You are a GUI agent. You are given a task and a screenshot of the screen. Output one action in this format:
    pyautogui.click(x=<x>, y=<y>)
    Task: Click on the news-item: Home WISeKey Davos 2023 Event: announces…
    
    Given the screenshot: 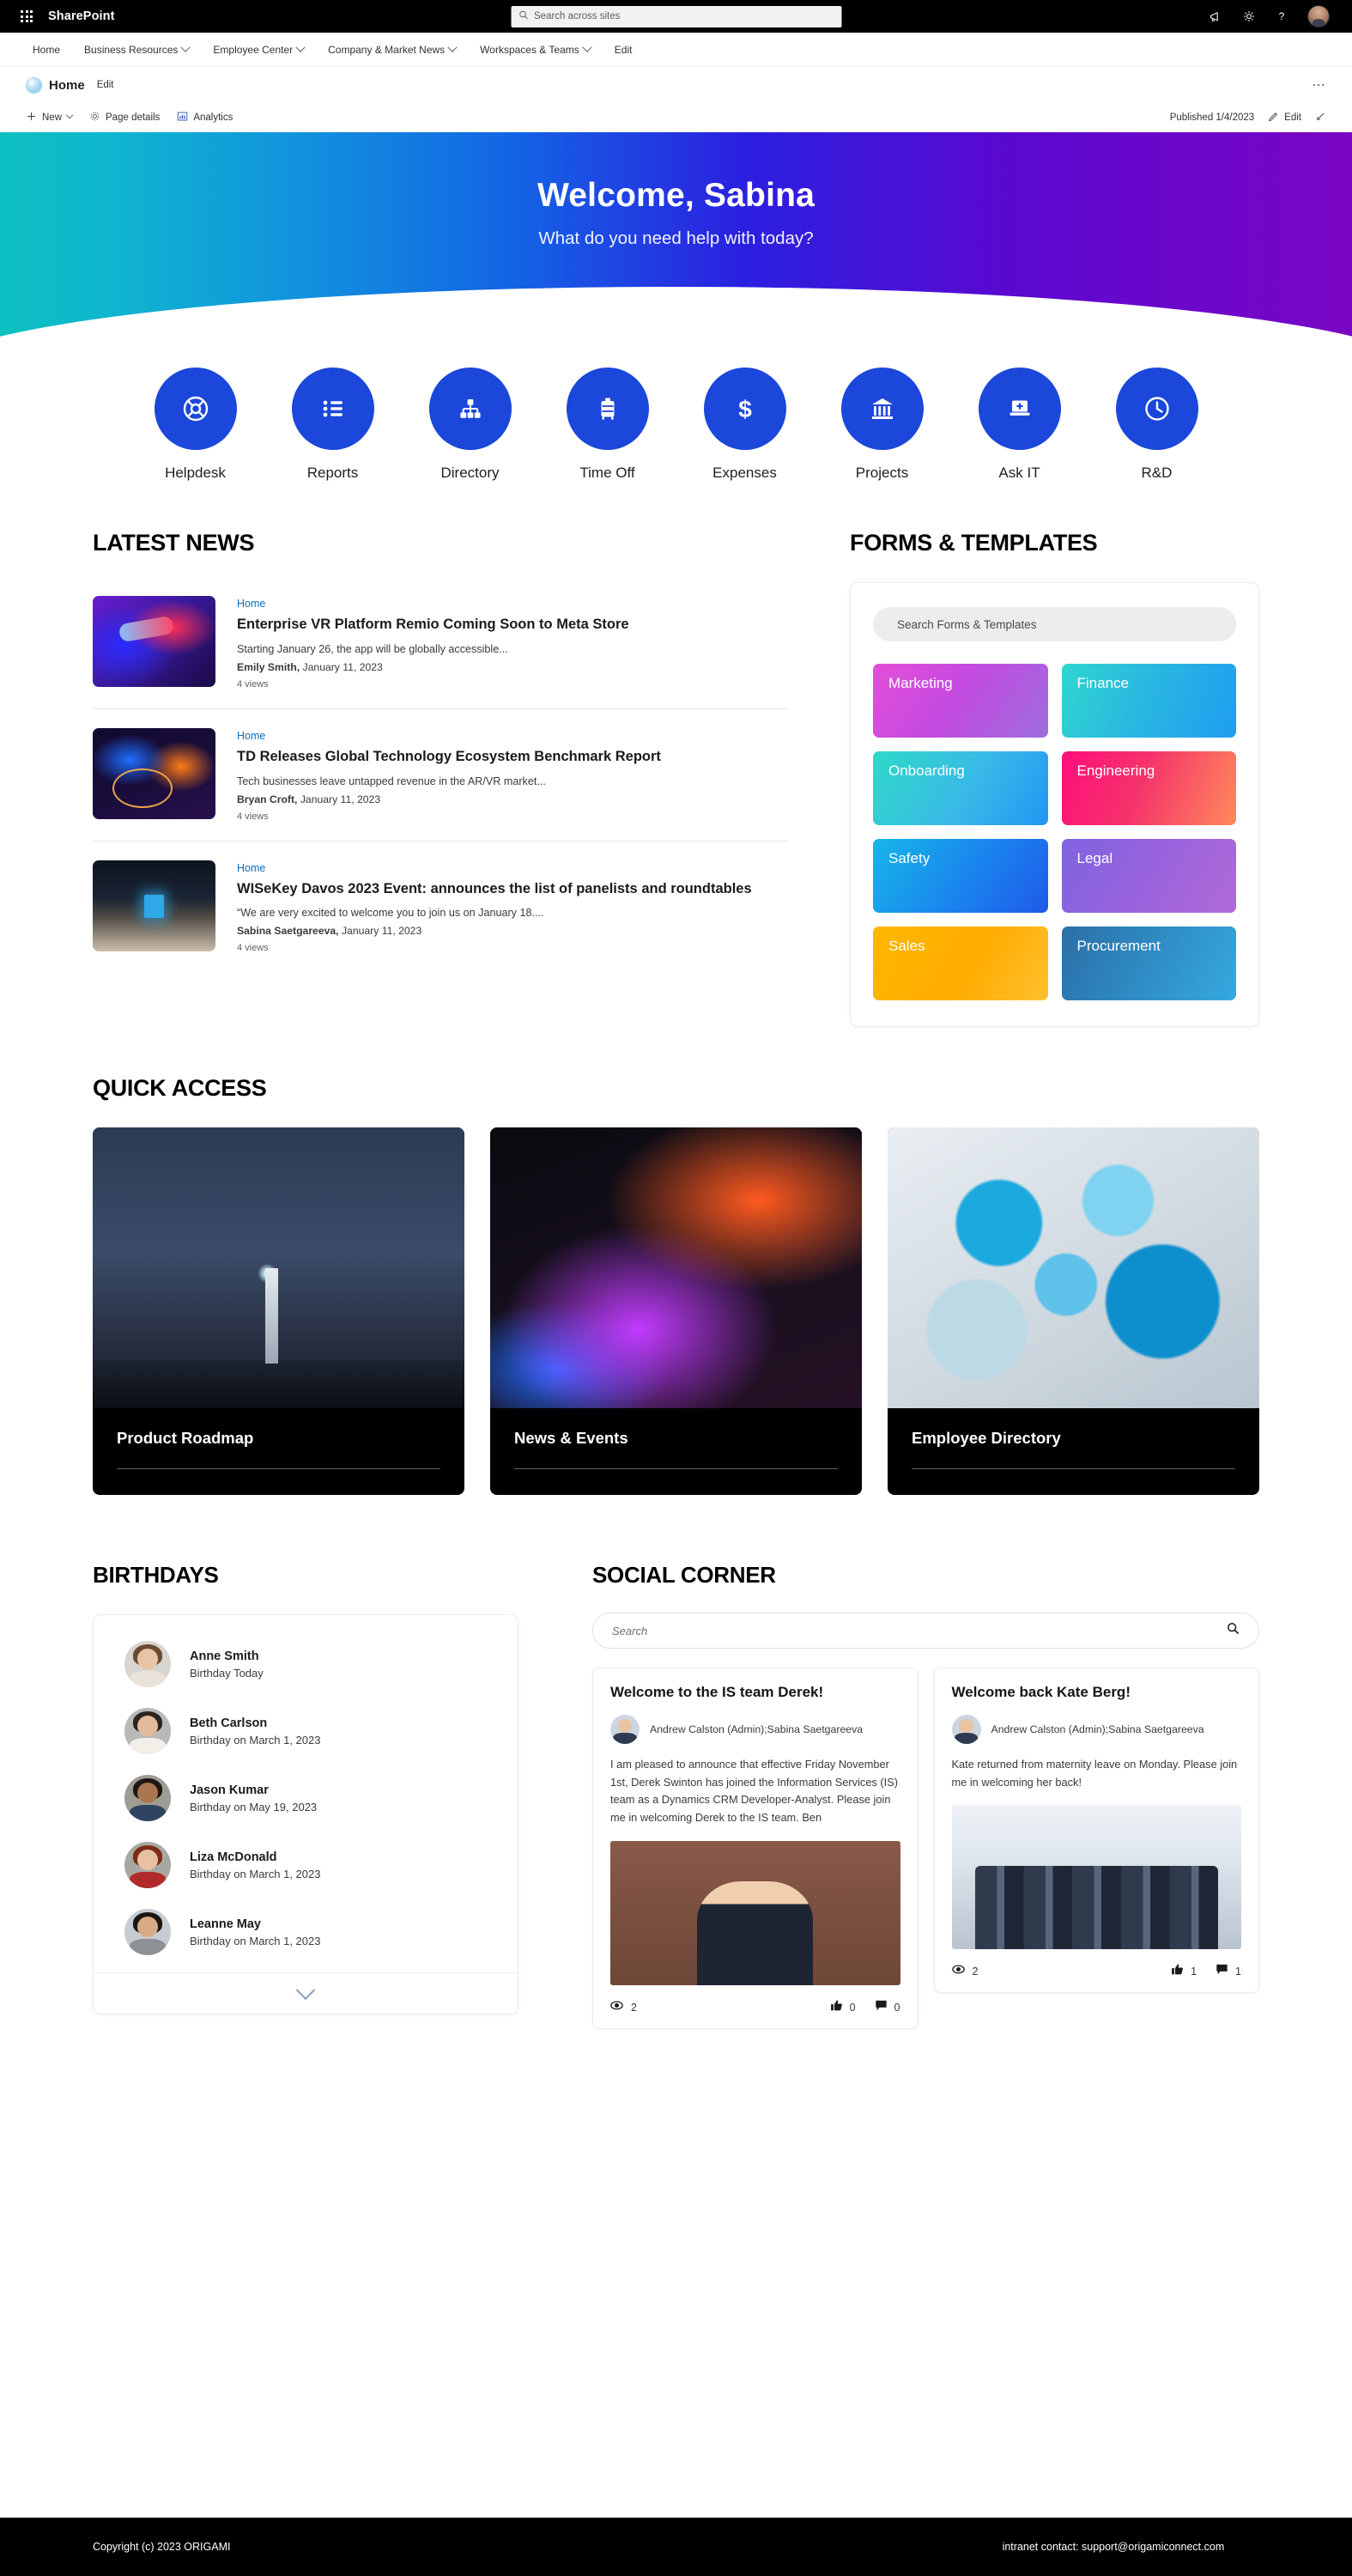 What is the action you would take?
    pyautogui.click(x=440, y=907)
    